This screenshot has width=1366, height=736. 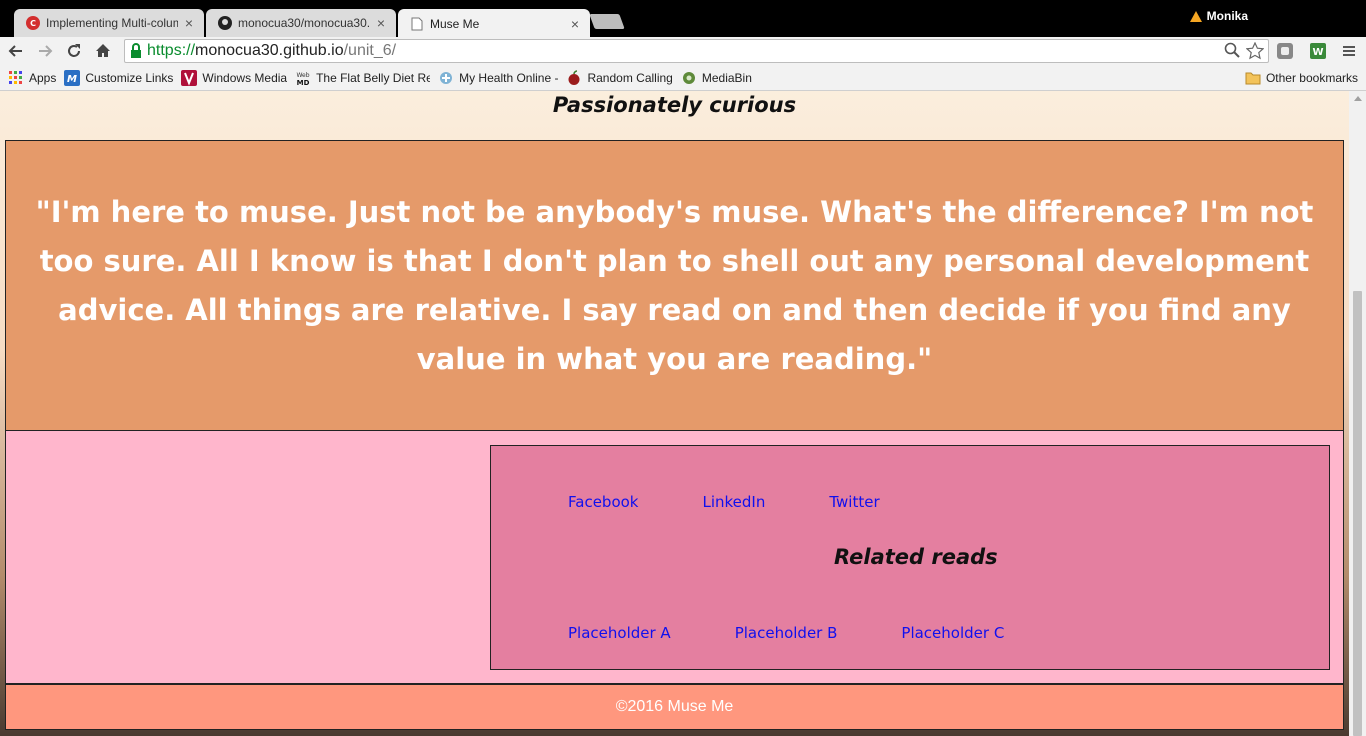 What do you see at coordinates (726, 77) in the screenshot?
I see `bookmark-label: MediaBin` at bounding box center [726, 77].